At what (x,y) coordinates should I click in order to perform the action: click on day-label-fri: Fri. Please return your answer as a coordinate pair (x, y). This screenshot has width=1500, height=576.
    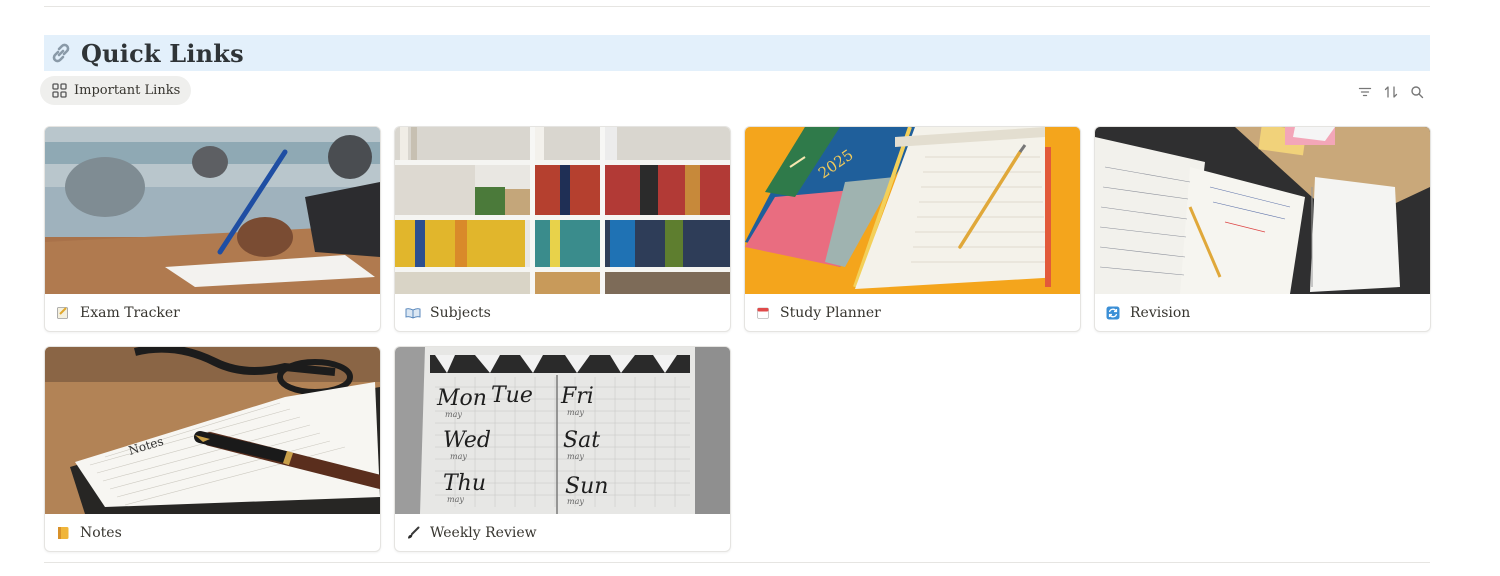
    Looking at the image, I should click on (577, 396).